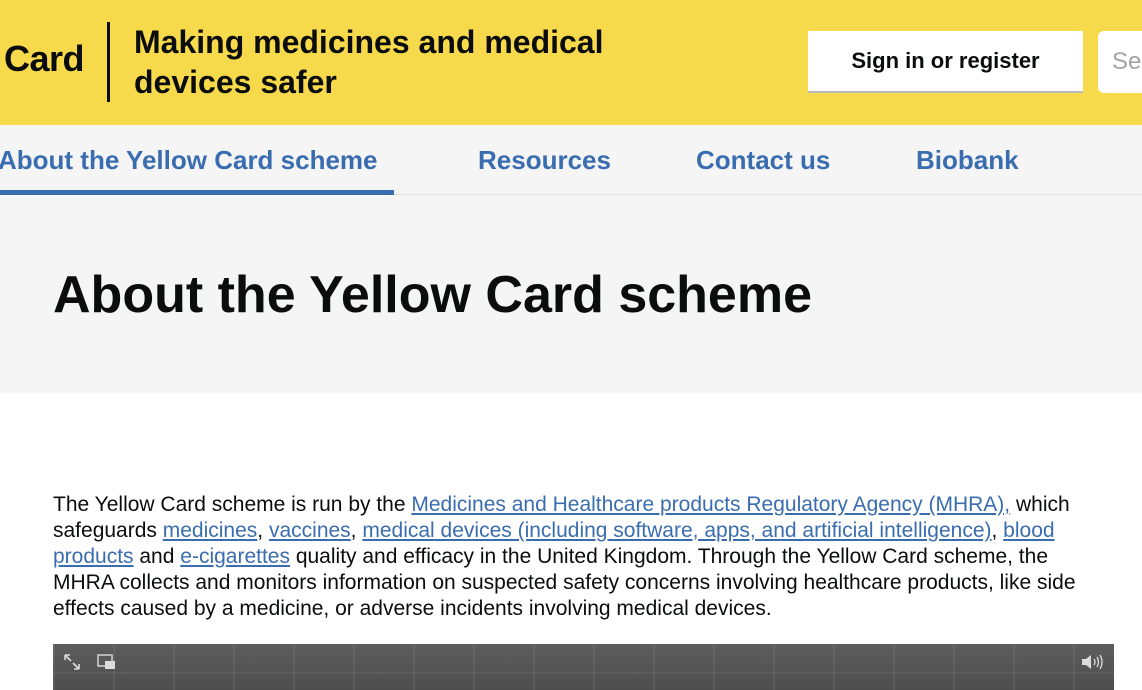 This screenshot has width=1142, height=690. What do you see at coordinates (108, 62) in the screenshot?
I see `logo-divider` at bounding box center [108, 62].